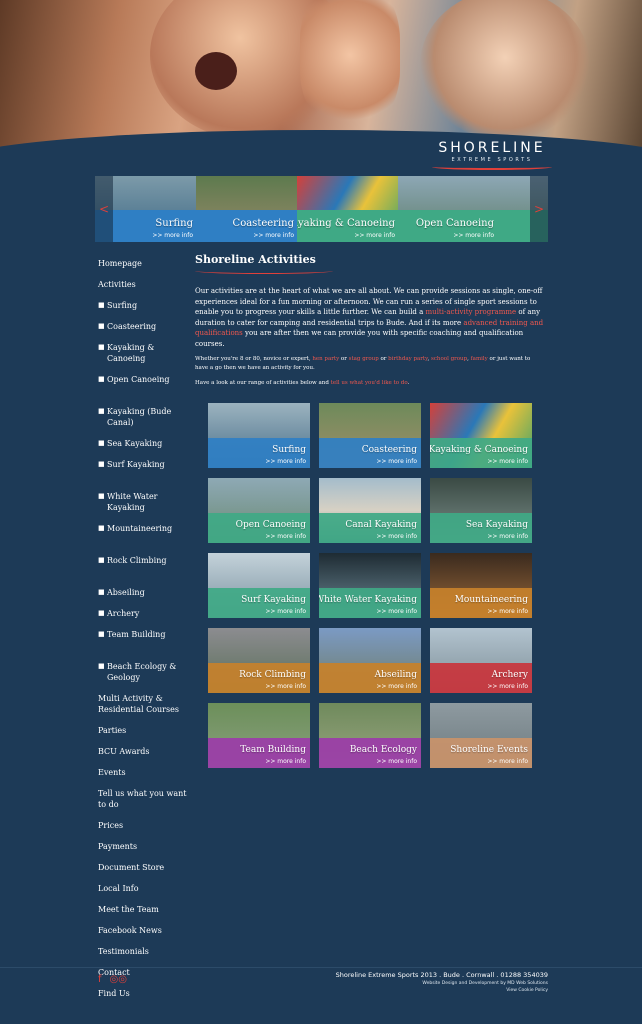 Image resolution: width=642 pixels, height=1024 pixels. I want to click on tell-us-link: tell us what you'd like to do, so click(369, 383).